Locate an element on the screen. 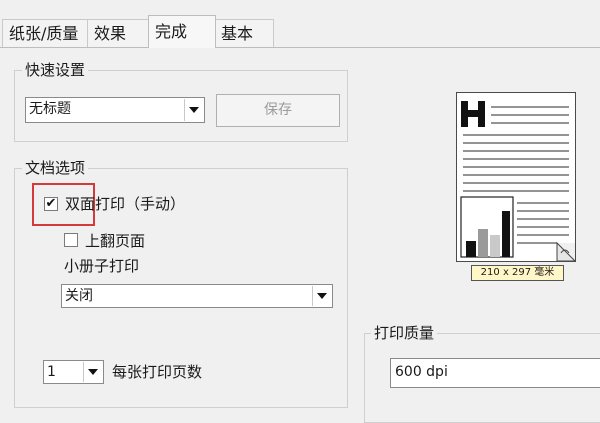 The height and width of the screenshot is (423, 600). tab-label: 效果 is located at coordinates (110, 33).